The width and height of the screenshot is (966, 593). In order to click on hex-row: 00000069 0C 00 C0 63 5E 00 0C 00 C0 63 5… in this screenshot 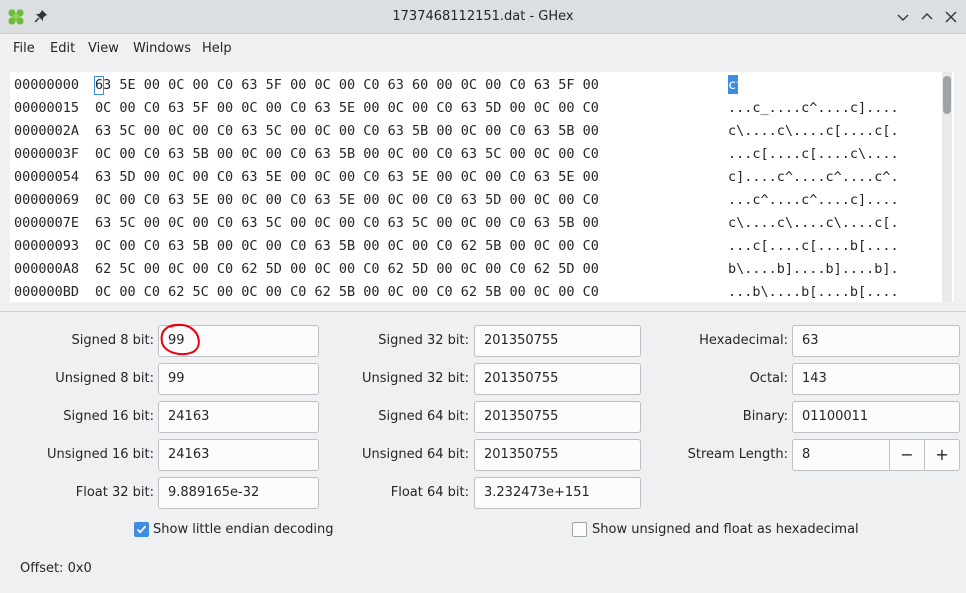, I will do `click(454, 200)`.